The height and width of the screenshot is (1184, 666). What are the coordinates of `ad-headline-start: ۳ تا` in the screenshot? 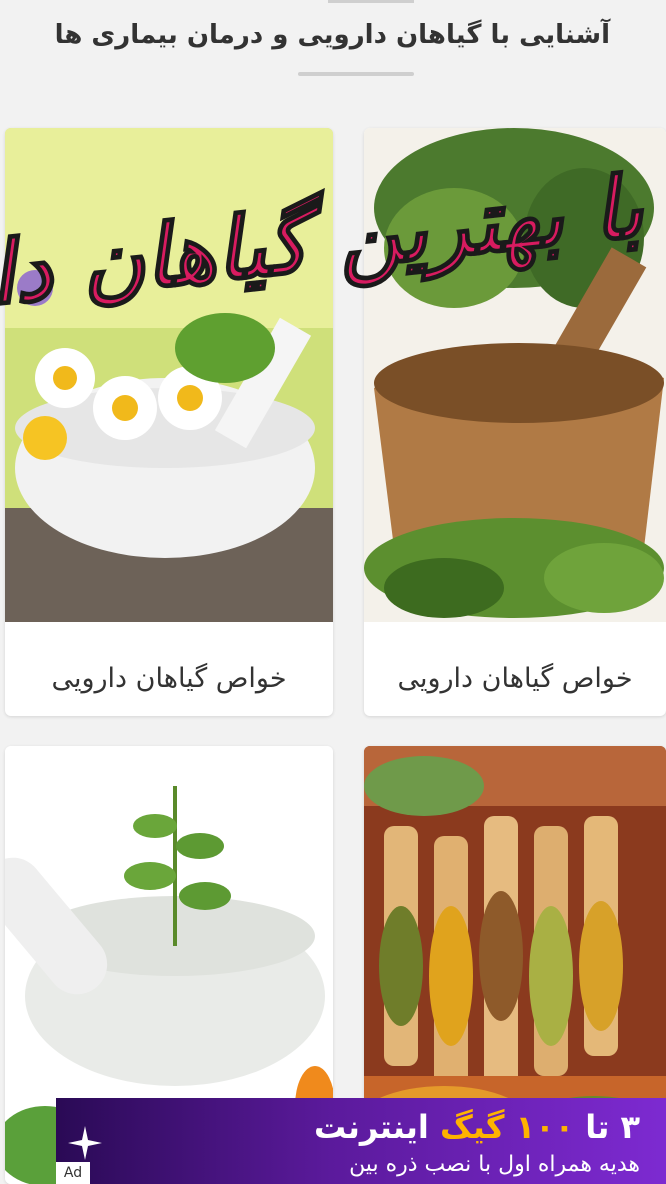 It's located at (607, 1127).